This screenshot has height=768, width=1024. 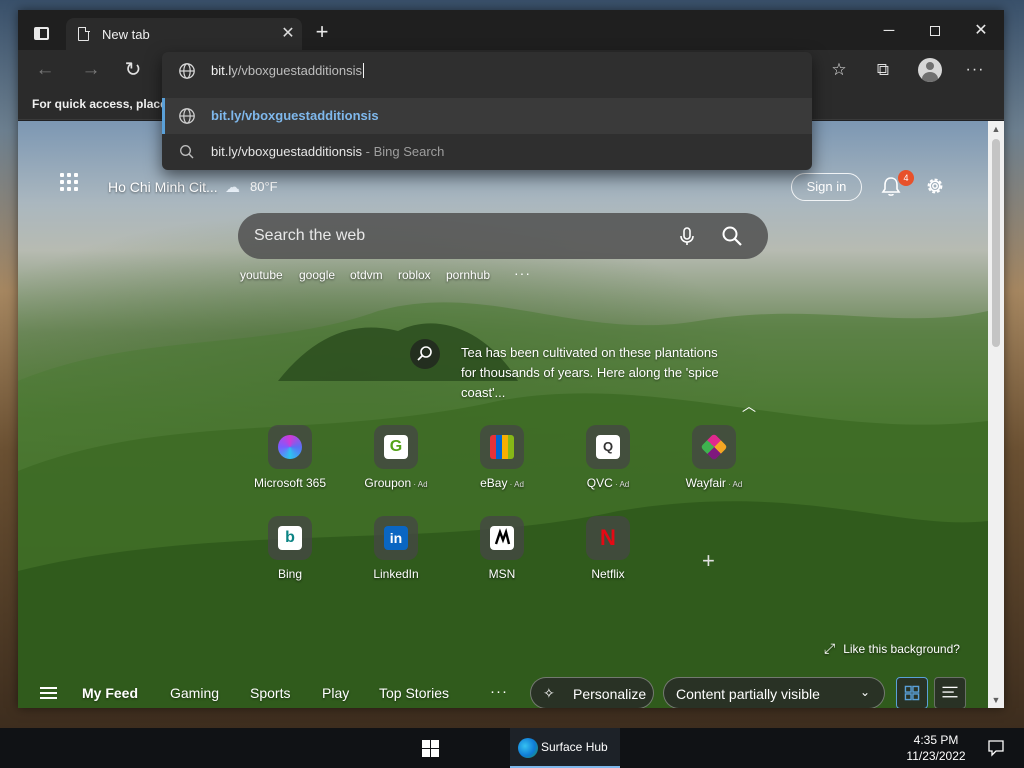 I want to click on feed-menu-button, so click(x=49, y=694).